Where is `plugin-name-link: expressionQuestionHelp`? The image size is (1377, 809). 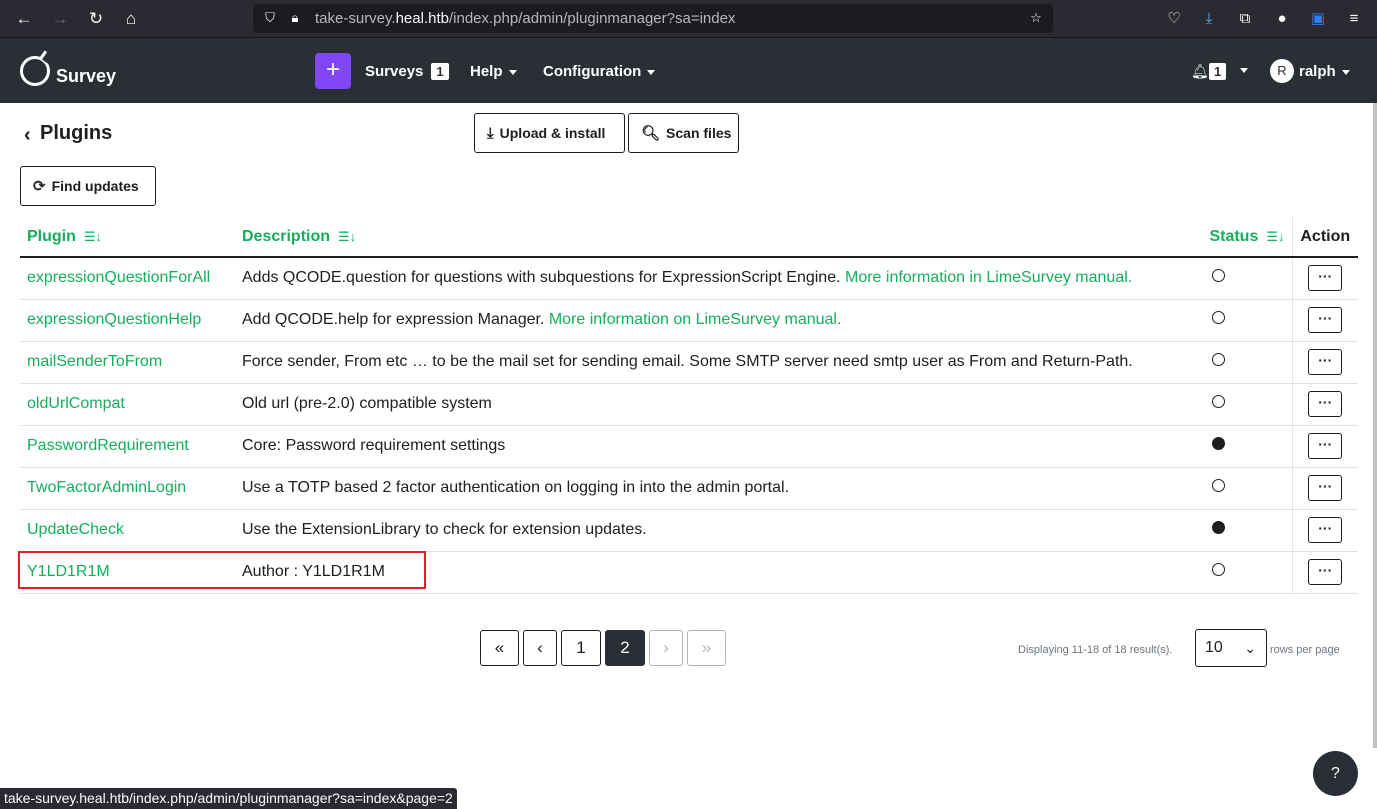 plugin-name-link: expressionQuestionHelp is located at coordinates (127, 320).